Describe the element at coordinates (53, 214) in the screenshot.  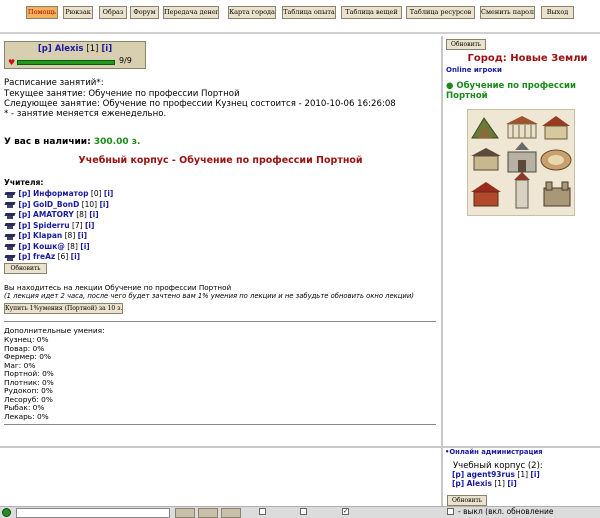
I see `teacher-name: AMATORY` at that location.